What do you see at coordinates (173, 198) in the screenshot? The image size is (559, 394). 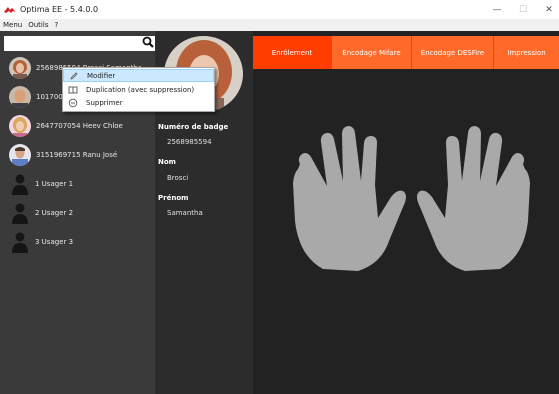 I see `first-name-label: Prénom` at bounding box center [173, 198].